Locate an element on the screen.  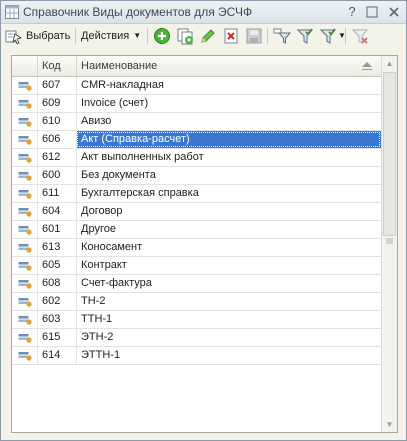
scrollbar-grip-icon is located at coordinates (389, 241).